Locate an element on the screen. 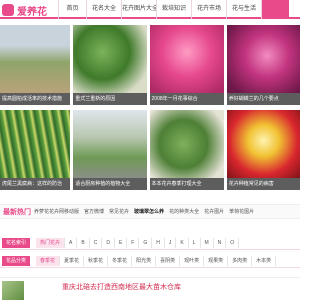  category-item: M is located at coordinates (207, 243).